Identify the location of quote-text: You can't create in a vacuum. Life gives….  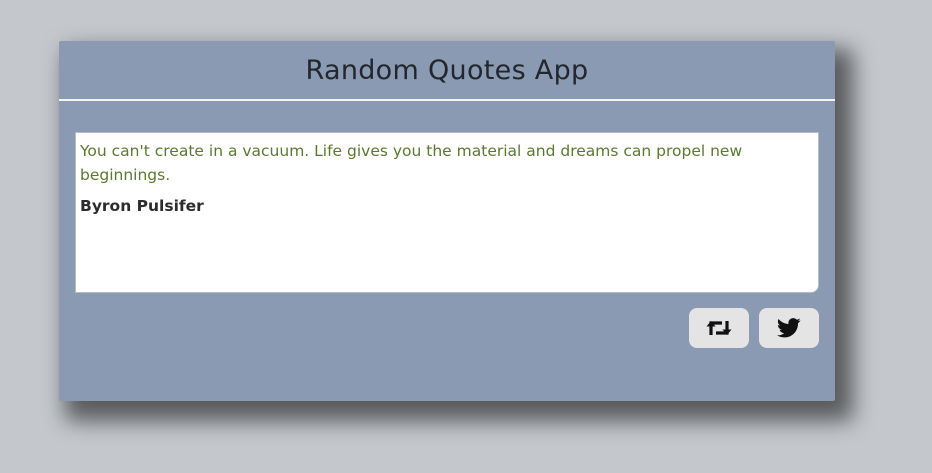
(411, 163).